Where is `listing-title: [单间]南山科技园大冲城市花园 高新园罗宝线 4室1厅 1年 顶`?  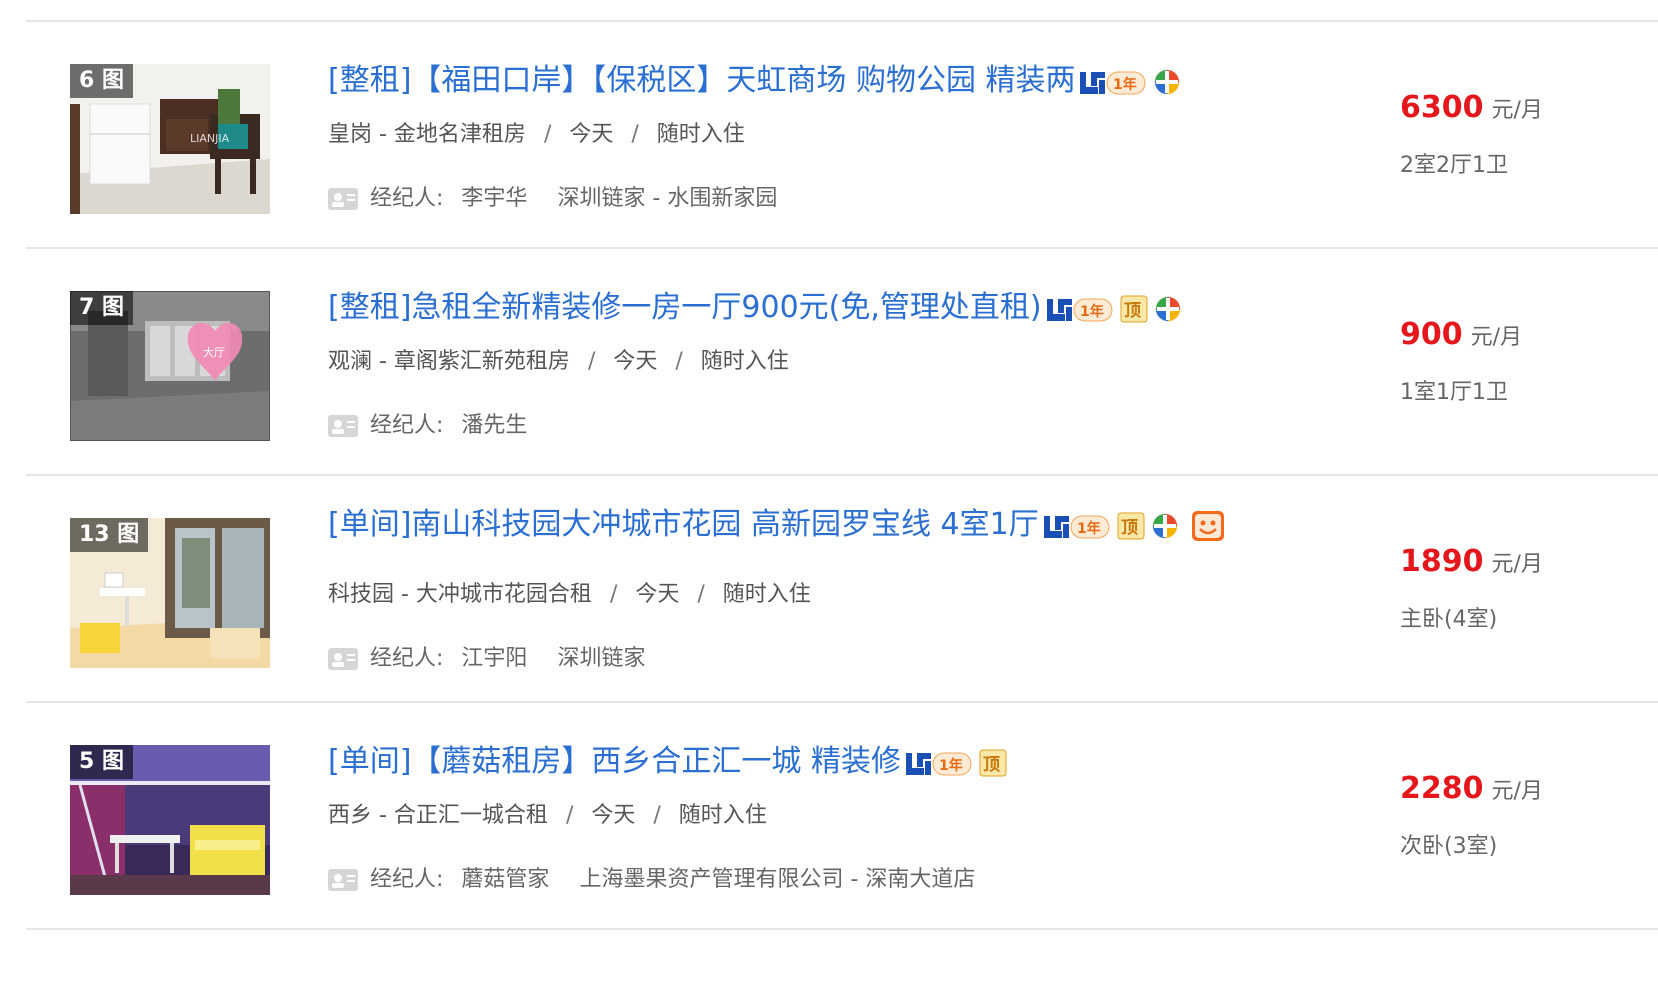 listing-title: [单间]南山科技园大冲城市花园 高新园罗宝线 4室1厅 1年 顶 is located at coordinates (779, 525).